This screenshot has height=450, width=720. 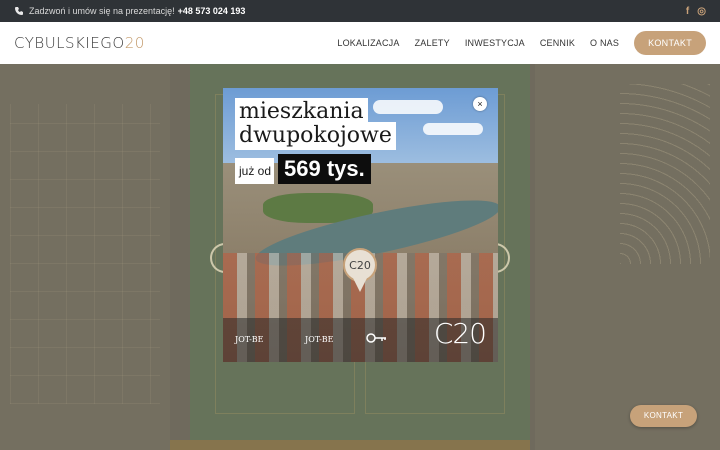 What do you see at coordinates (696, 11) in the screenshot?
I see `social-links: f ◎` at bounding box center [696, 11].